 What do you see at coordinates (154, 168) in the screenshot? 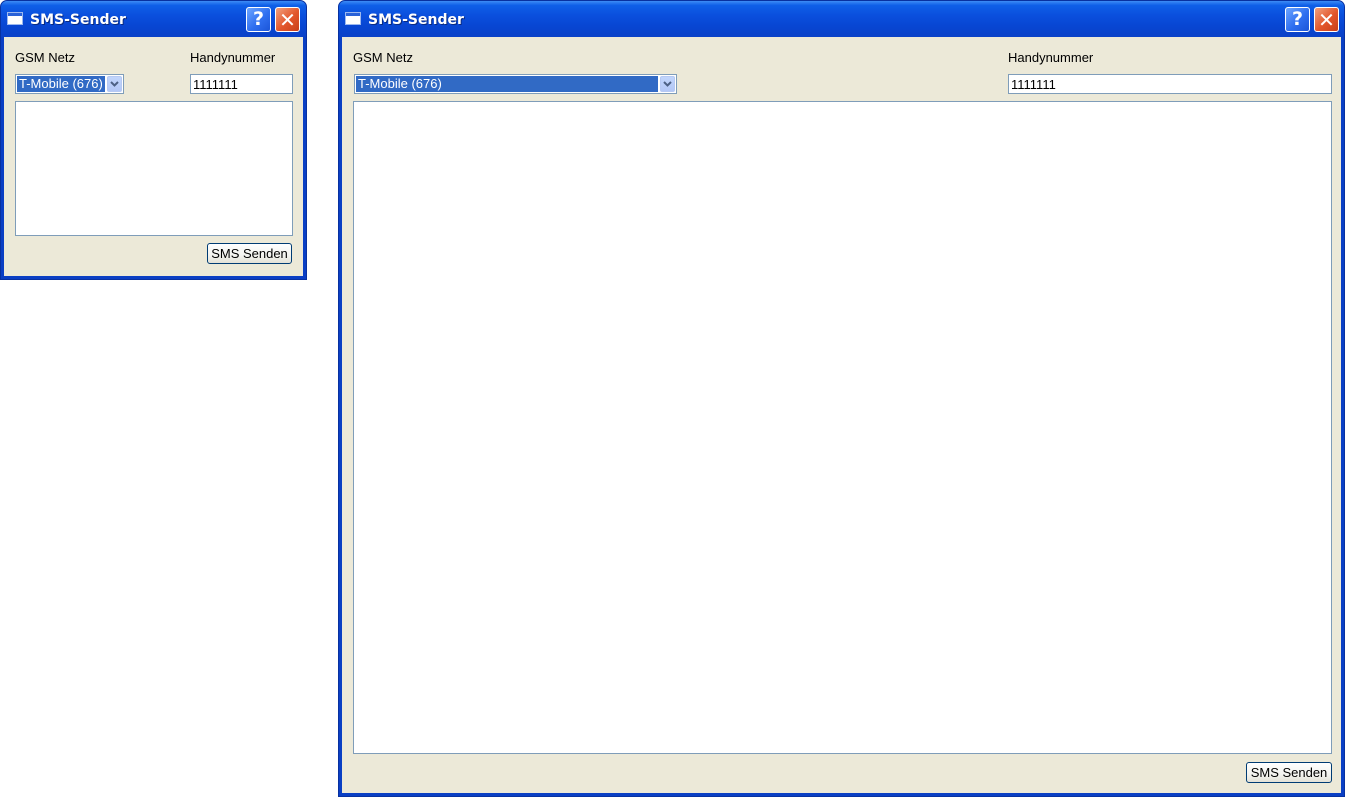
I see `sms-message-textarea` at bounding box center [154, 168].